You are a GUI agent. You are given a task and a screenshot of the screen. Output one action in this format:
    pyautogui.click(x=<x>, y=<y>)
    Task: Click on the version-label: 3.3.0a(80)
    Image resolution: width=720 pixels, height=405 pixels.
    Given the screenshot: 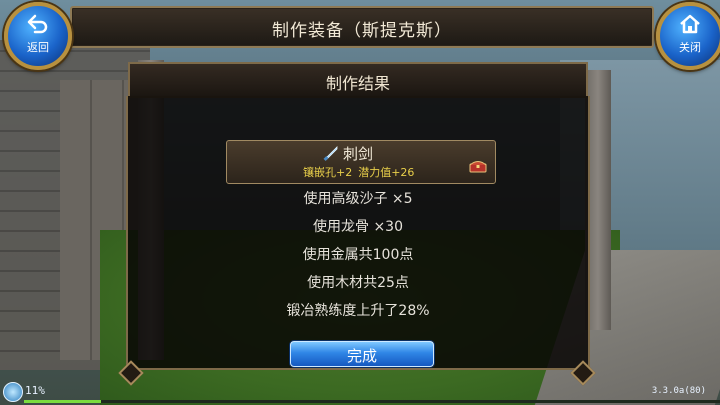 What is the action you would take?
    pyautogui.click(x=678, y=391)
    